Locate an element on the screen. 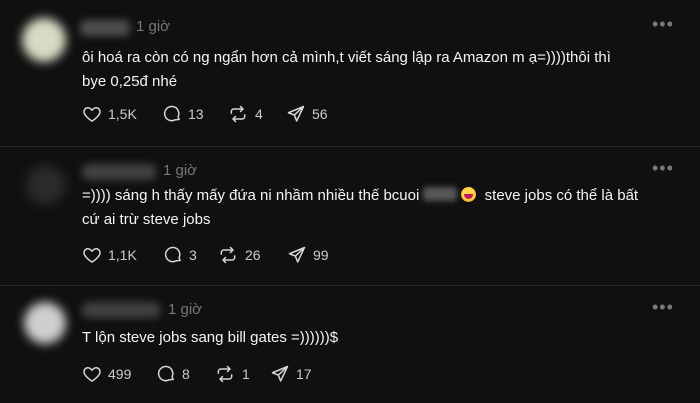 This screenshot has height=403, width=700. repost-count: 1 is located at coordinates (246, 374).